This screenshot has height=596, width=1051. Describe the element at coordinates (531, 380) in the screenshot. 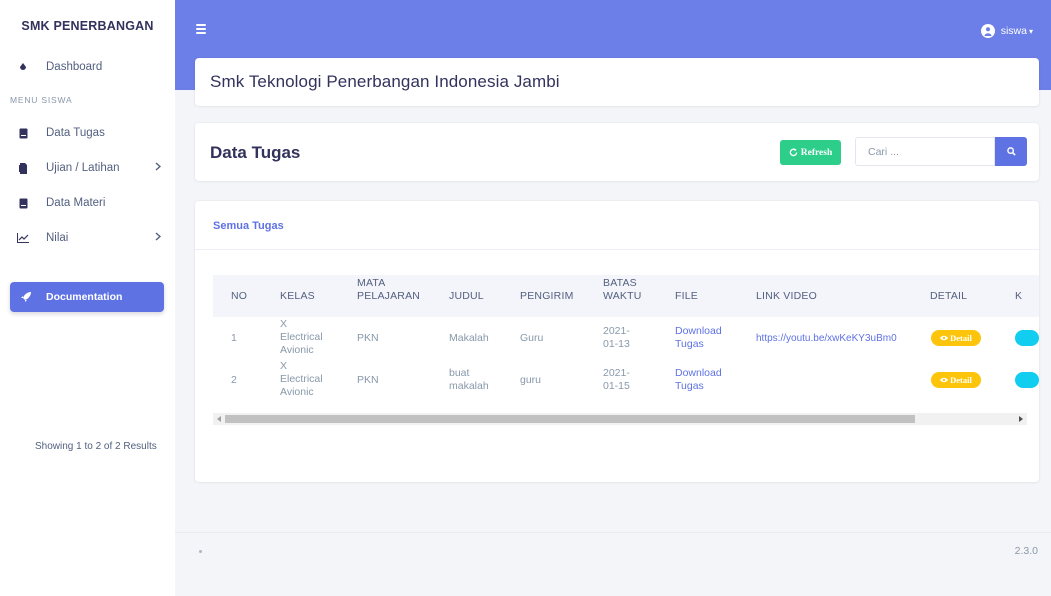

I see `cell-pengirim: guru` at that location.